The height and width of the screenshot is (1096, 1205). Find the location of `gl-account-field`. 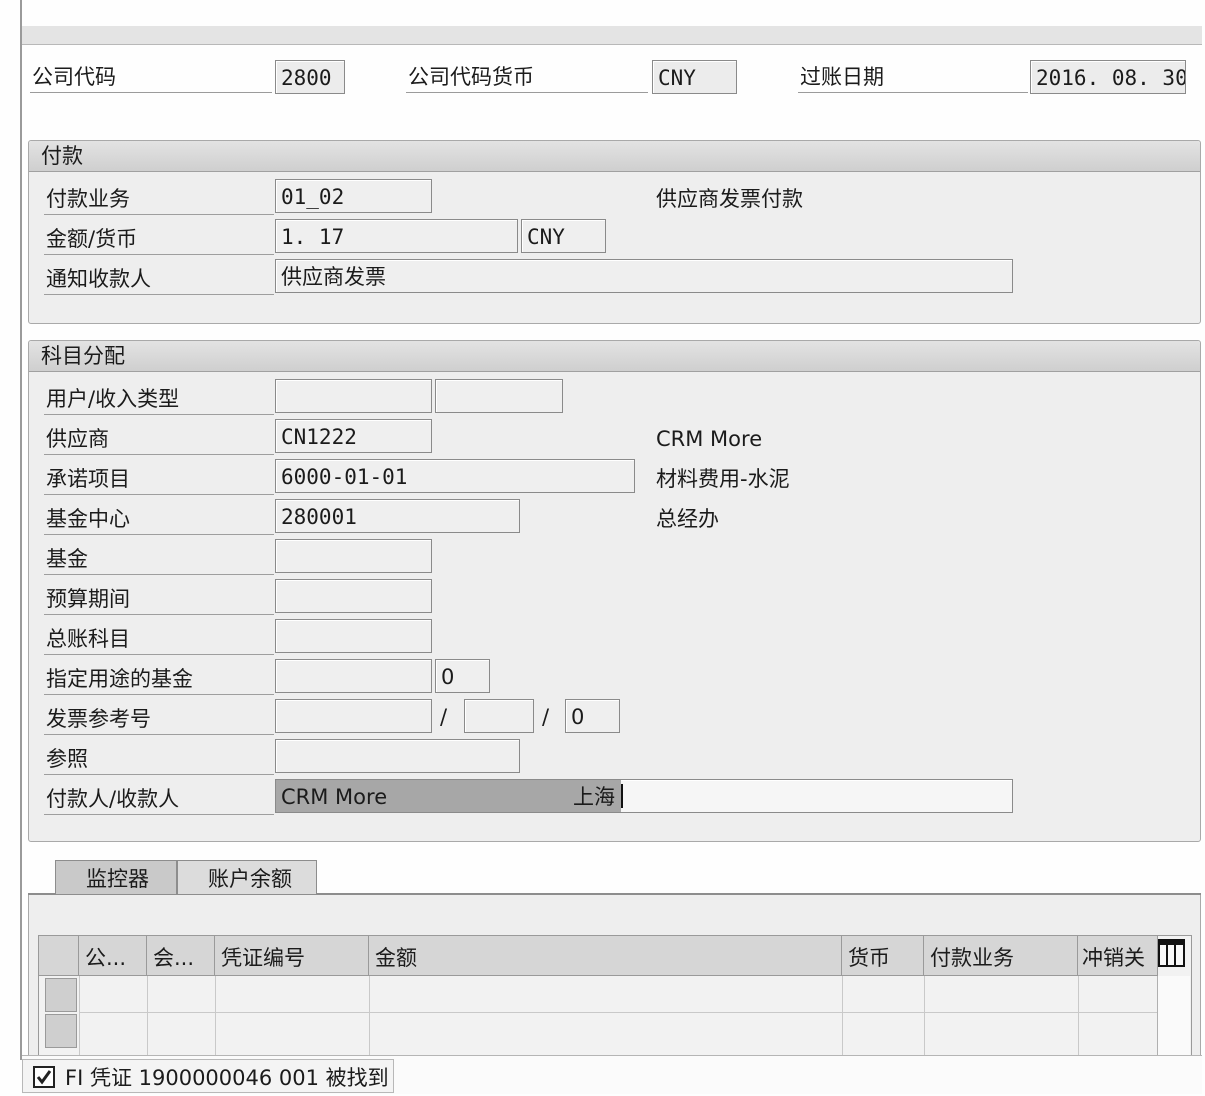

gl-account-field is located at coordinates (353, 636).